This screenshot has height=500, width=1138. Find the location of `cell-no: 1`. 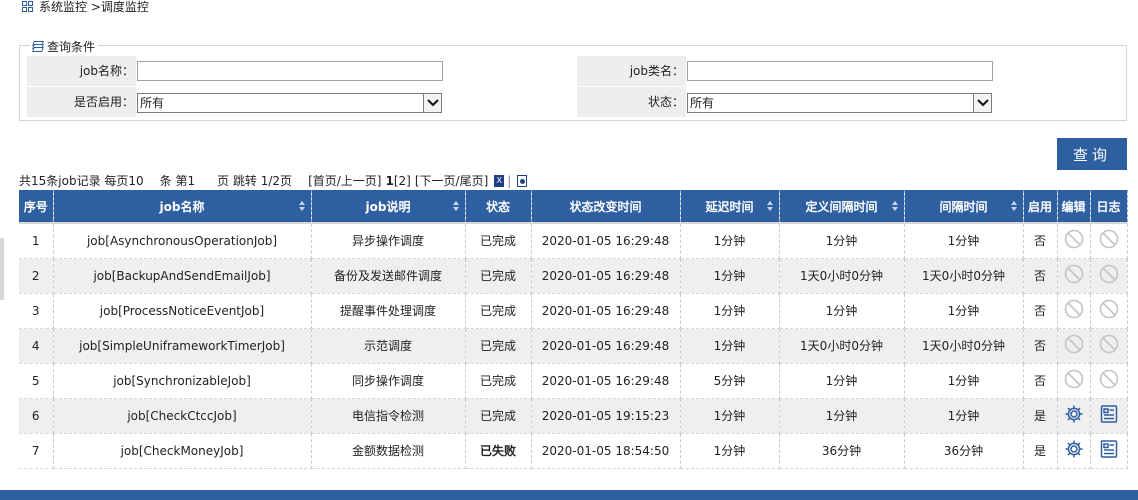

cell-no: 1 is located at coordinates (36, 240).